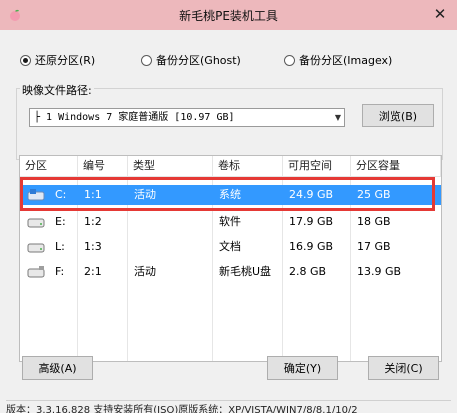 The height and width of the screenshot is (413, 457). What do you see at coordinates (398, 115) in the screenshot?
I see `browse-button: 浏览(B)` at bounding box center [398, 115].